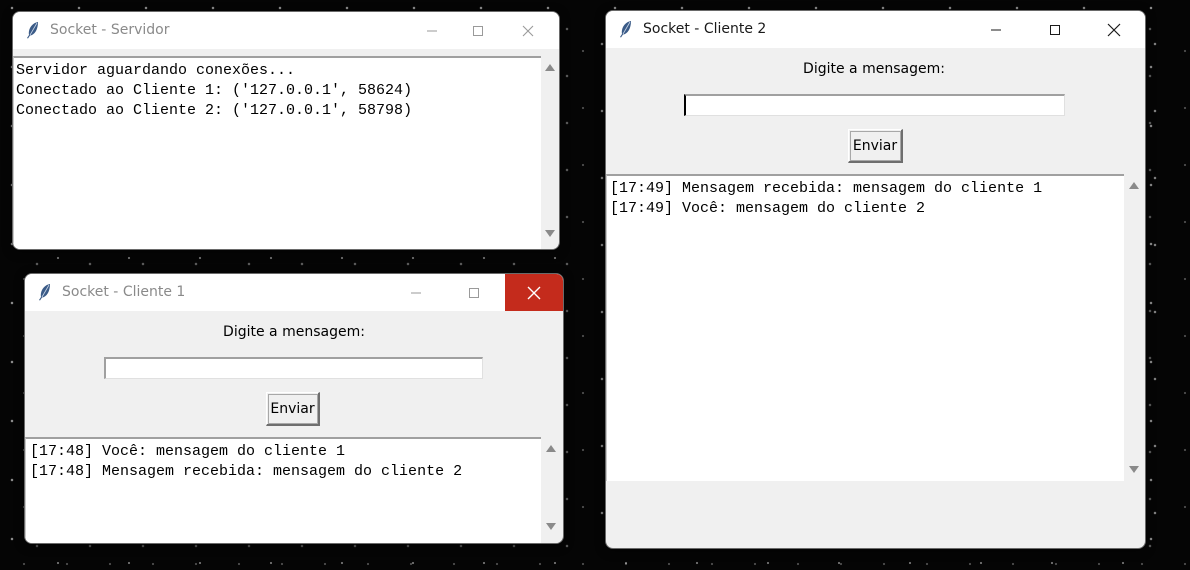  What do you see at coordinates (286, 30) in the screenshot?
I see `server-titlebar: Socket - Servidor` at bounding box center [286, 30].